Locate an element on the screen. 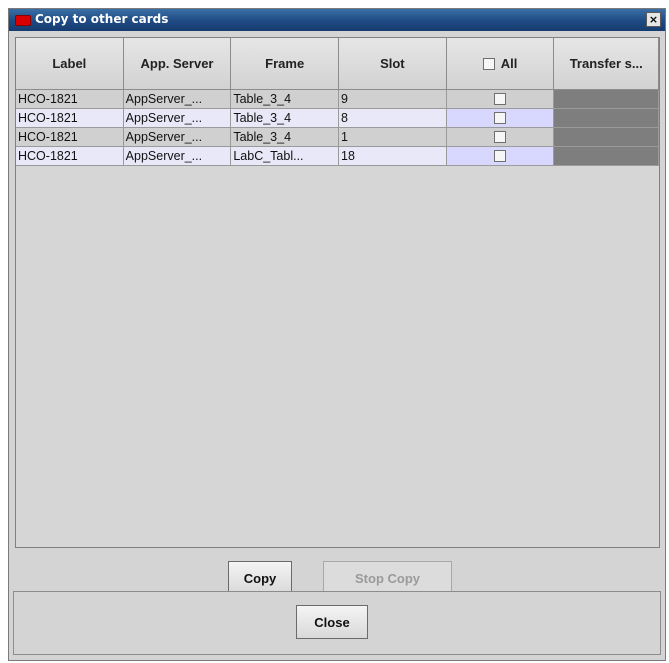 Image resolution: width=669 pixels, height=663 pixels. title-bar: Copy to other cards × is located at coordinates (337, 20).